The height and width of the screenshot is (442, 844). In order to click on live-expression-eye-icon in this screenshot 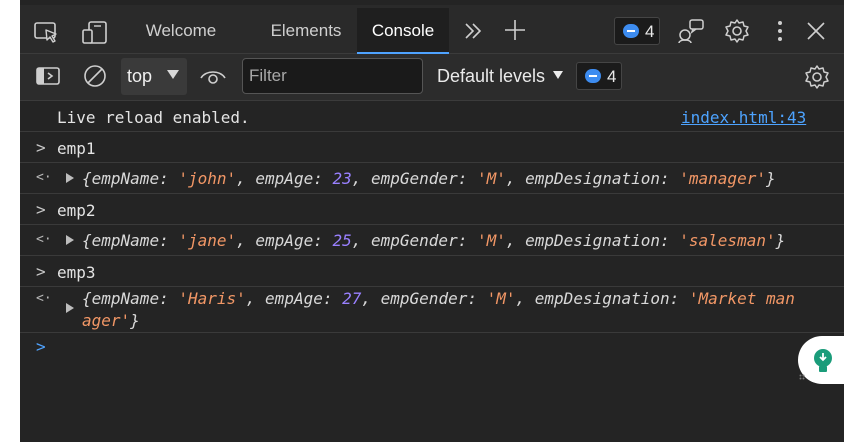, I will do `click(213, 76)`.